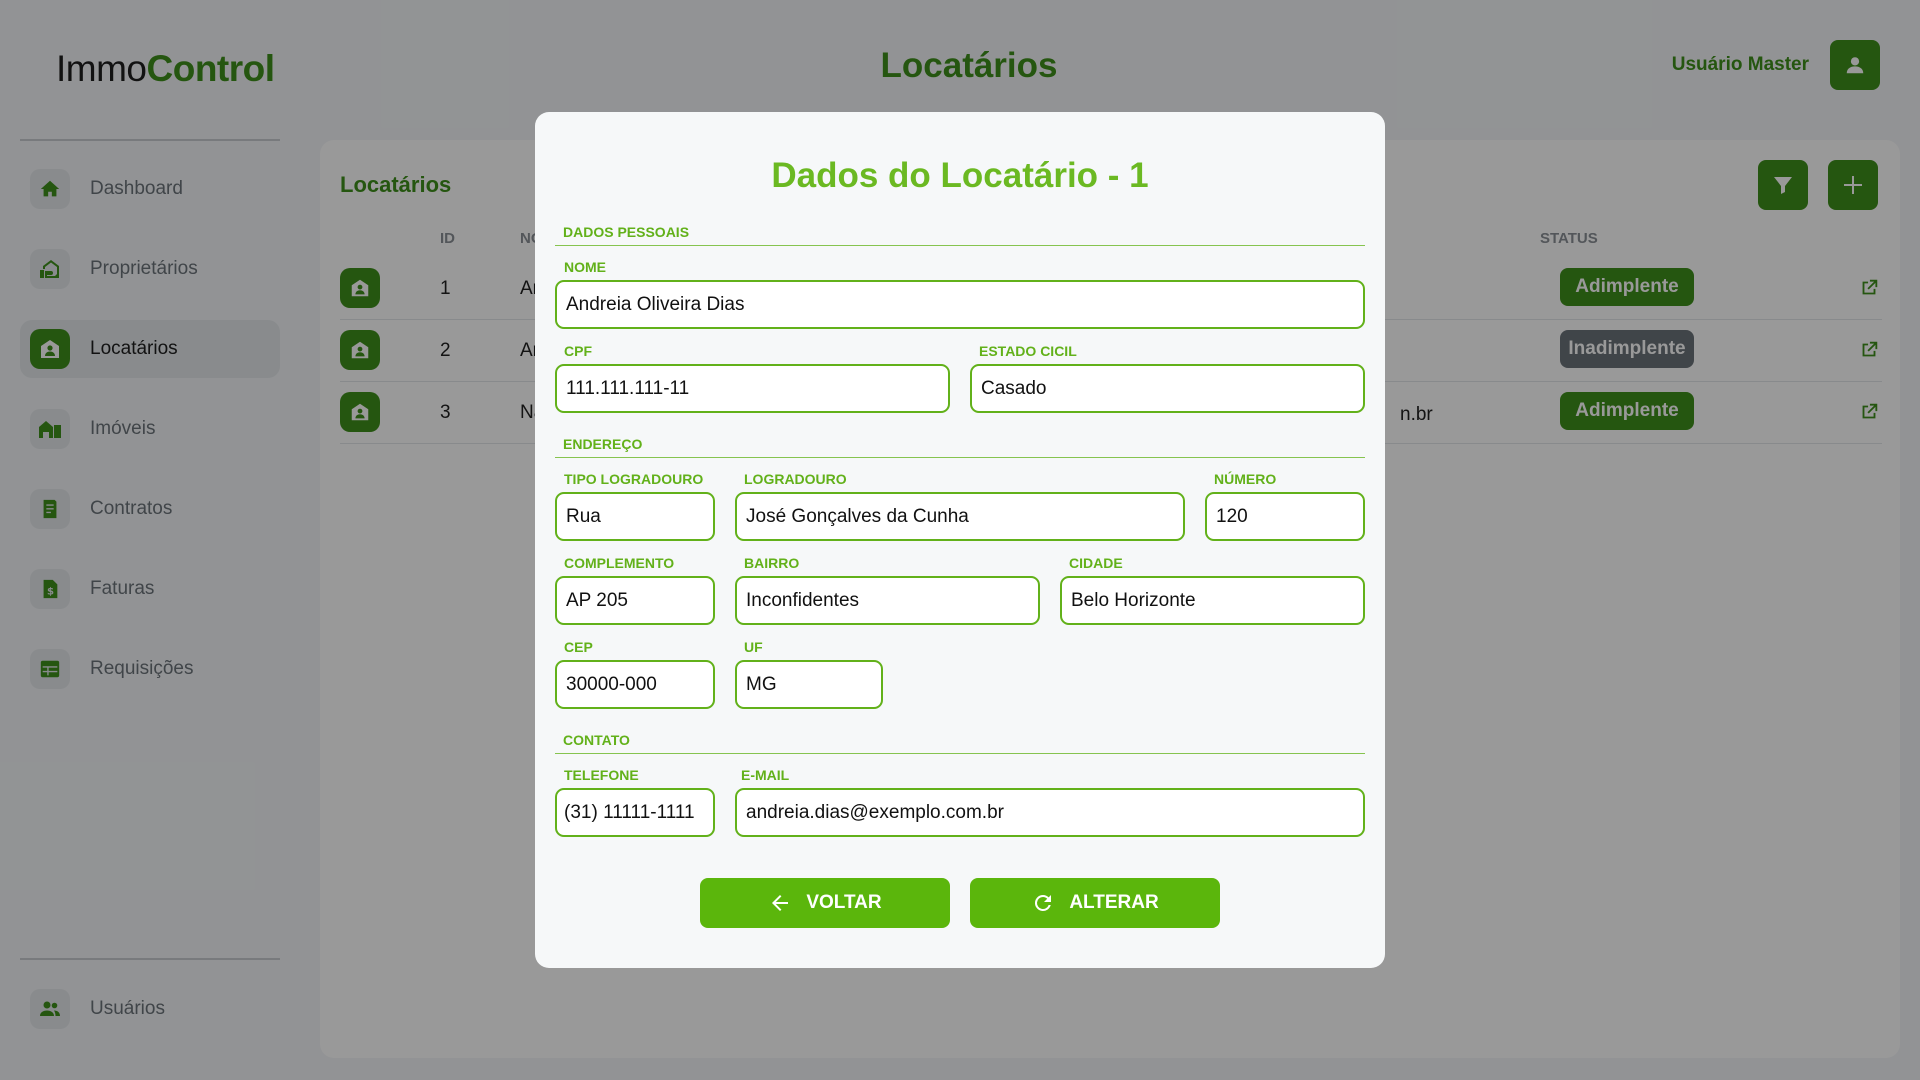 This screenshot has height=1080, width=1920. What do you see at coordinates (887, 600) in the screenshot?
I see `bairro-field: Inconfidentes` at bounding box center [887, 600].